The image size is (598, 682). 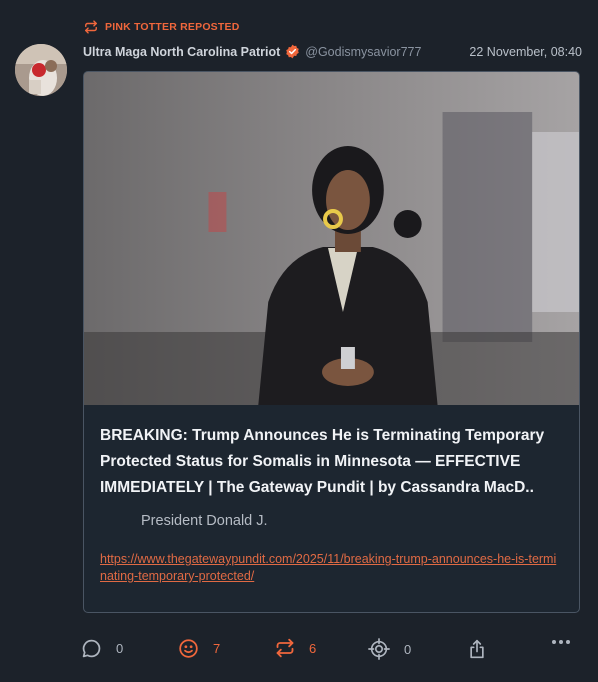 What do you see at coordinates (41, 70) in the screenshot?
I see `avatar` at bounding box center [41, 70].